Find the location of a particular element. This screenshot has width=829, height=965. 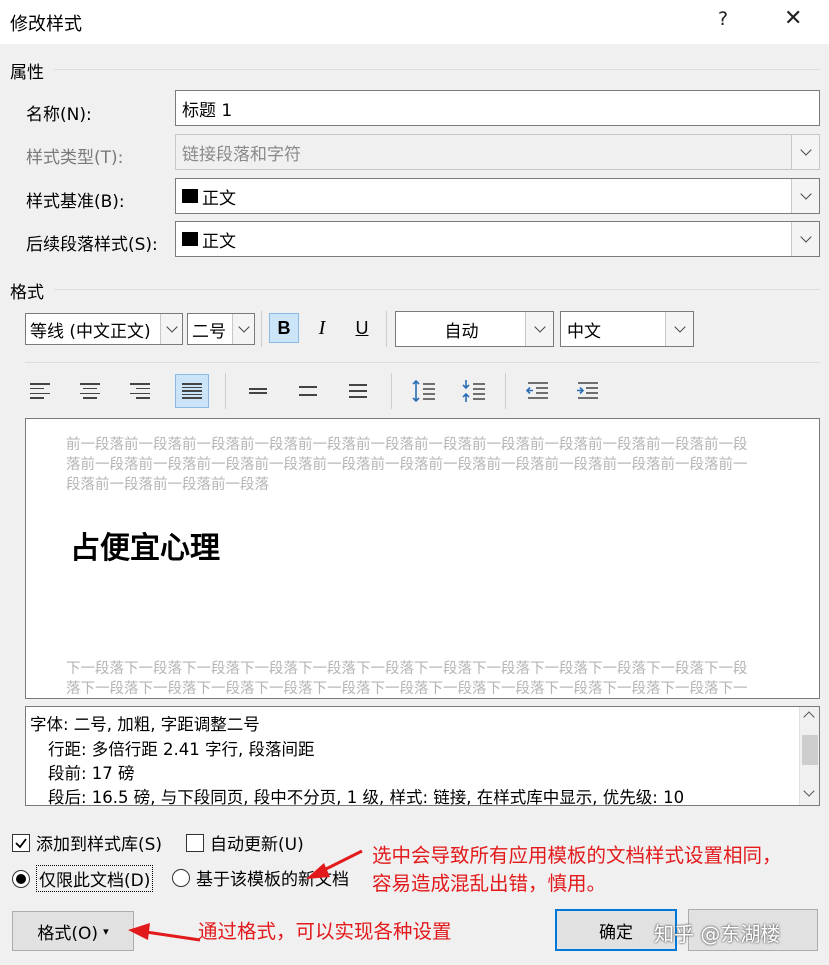

style-type-value: 链接段落和字符 is located at coordinates (241, 154).